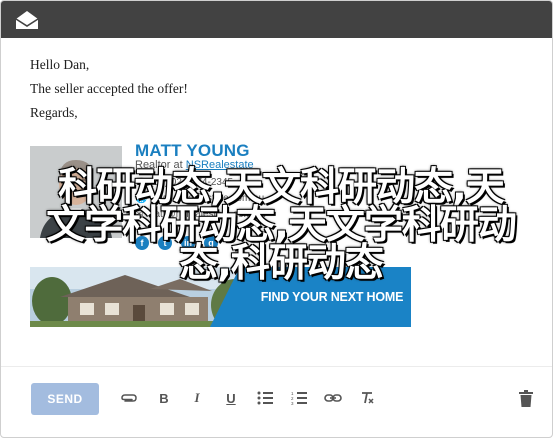 The height and width of the screenshot is (438, 553). What do you see at coordinates (60, 64) in the screenshot?
I see `greeting-text: Hello Dan,` at bounding box center [60, 64].